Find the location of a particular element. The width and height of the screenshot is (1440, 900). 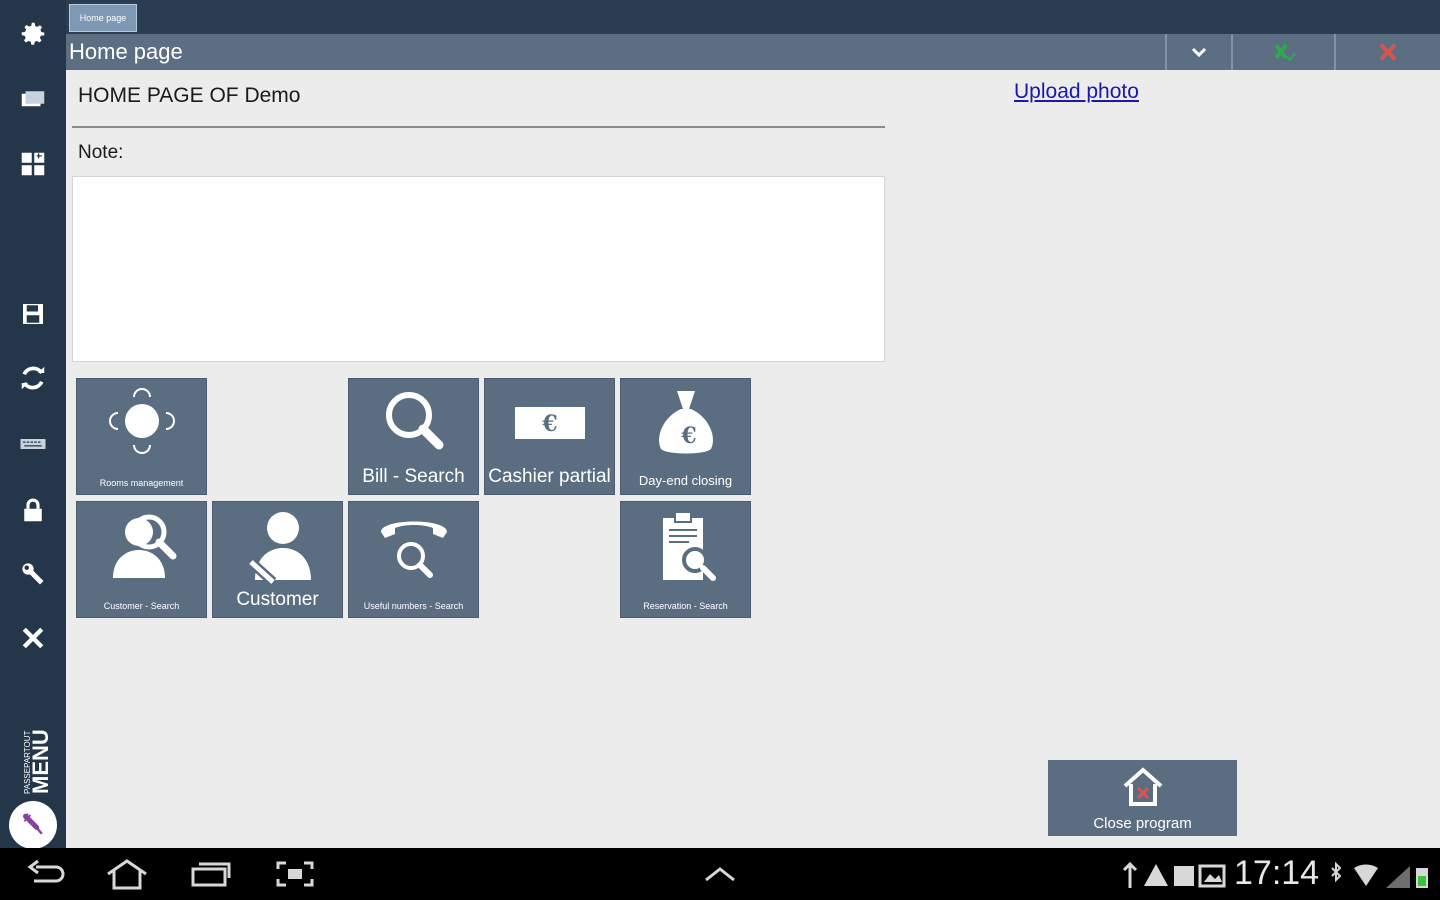

brand-logo: PASSEPARTOUT MENU is located at coordinates (33, 774).